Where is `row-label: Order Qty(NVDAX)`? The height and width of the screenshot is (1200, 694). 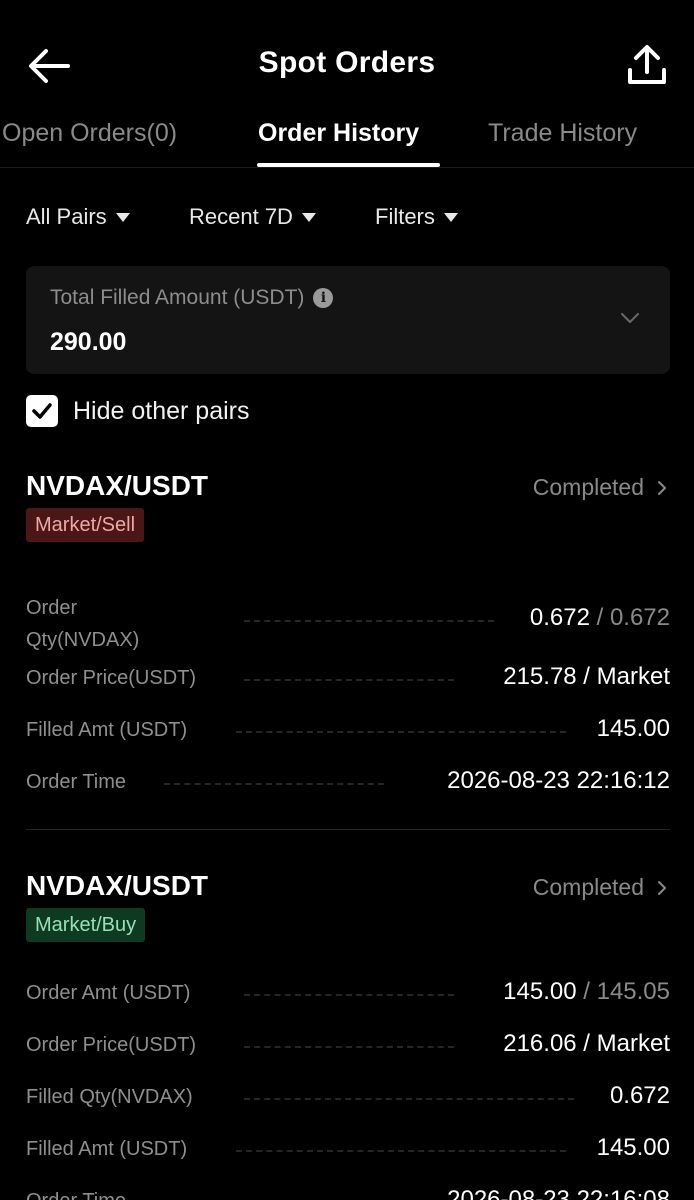
row-label: Order Qty(NVDAX) is located at coordinates (83, 624).